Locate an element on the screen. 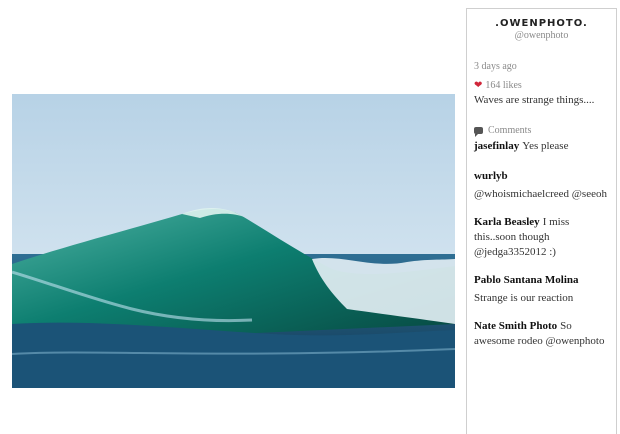  likes-count: 164 likes is located at coordinates (503, 85).